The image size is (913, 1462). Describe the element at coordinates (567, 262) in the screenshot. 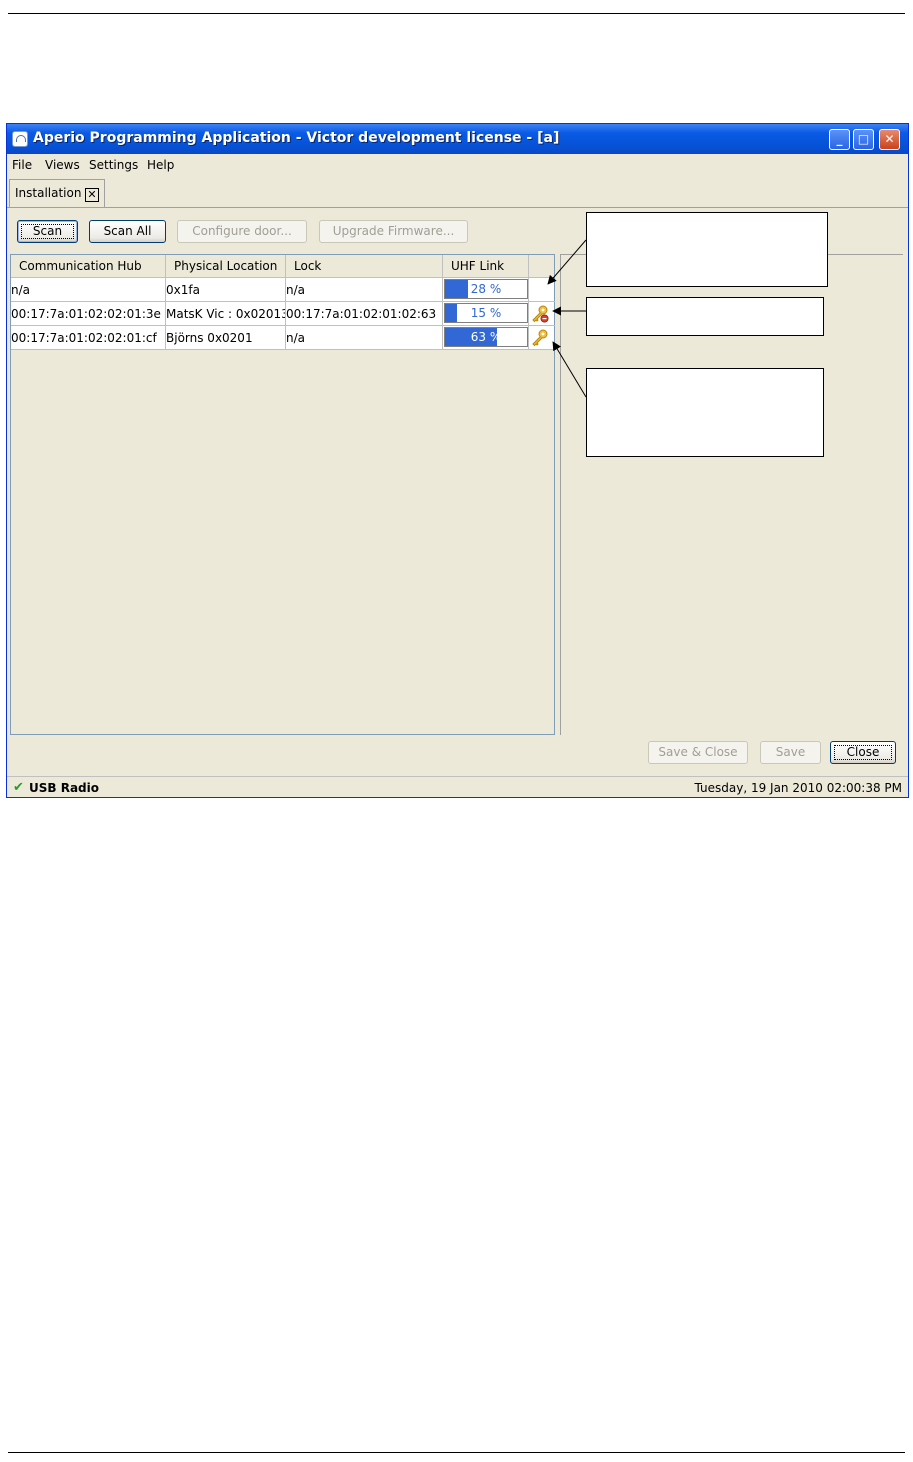

I see `callout-arrow-top` at that location.